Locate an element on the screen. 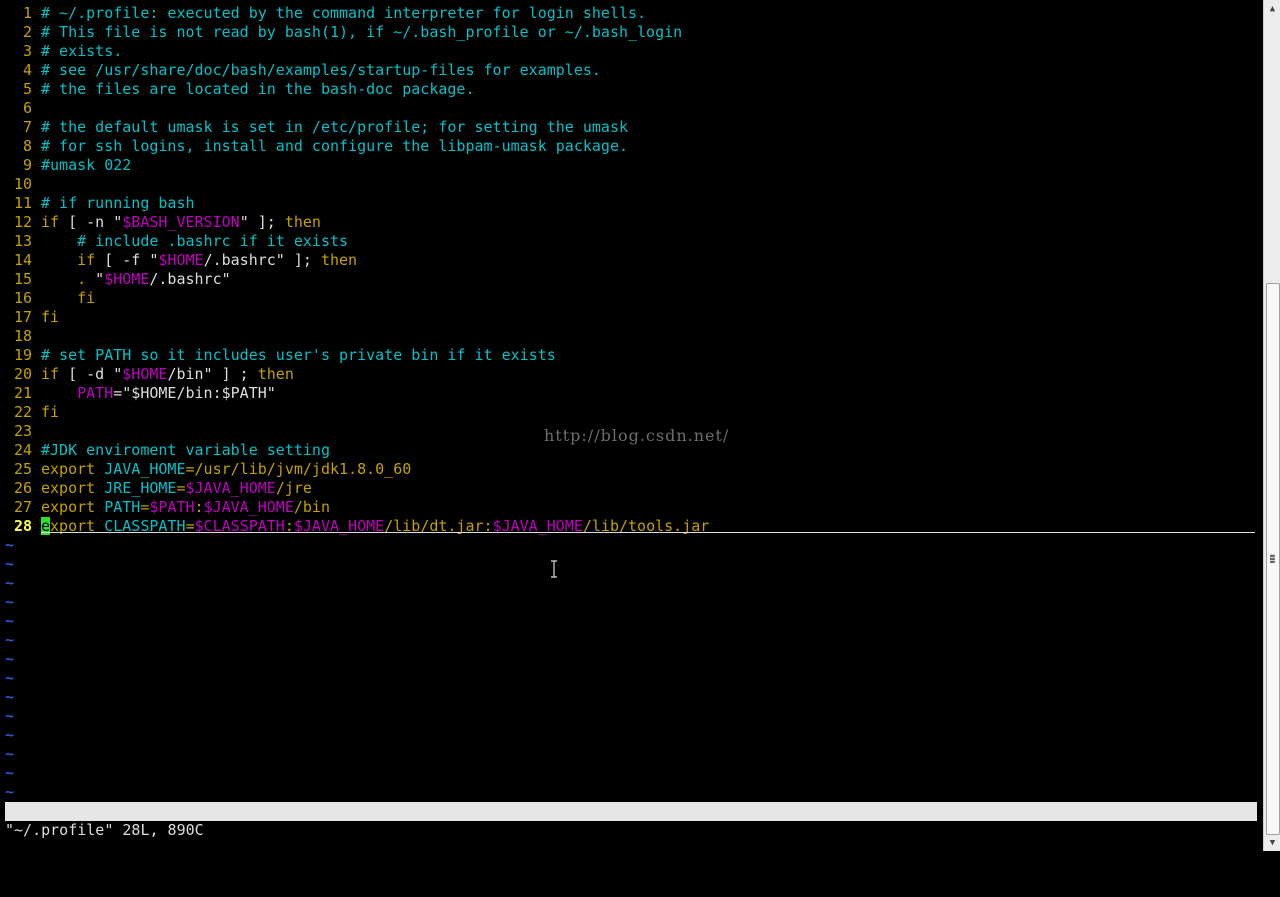 The height and width of the screenshot is (897, 1280). line-text: export PATH=$PATH:$JAVA_HOME/bin is located at coordinates (185, 507).